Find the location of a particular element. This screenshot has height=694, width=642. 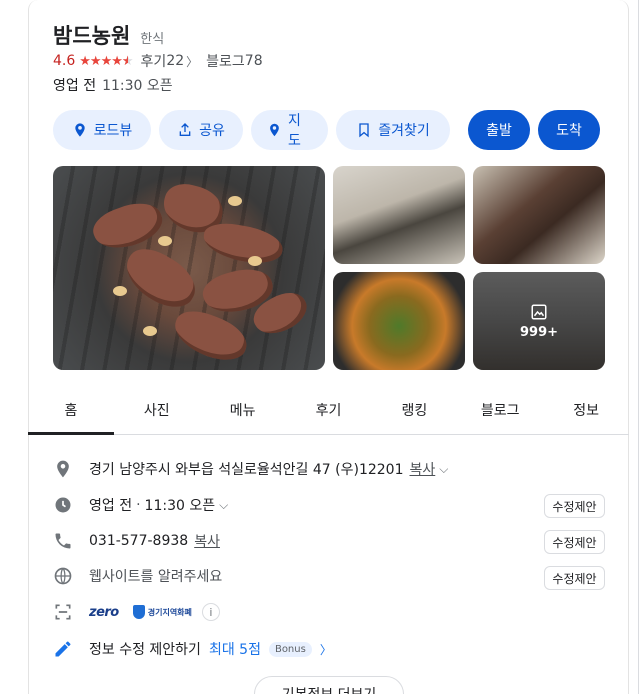

share-button: 공유 is located at coordinates (201, 130).